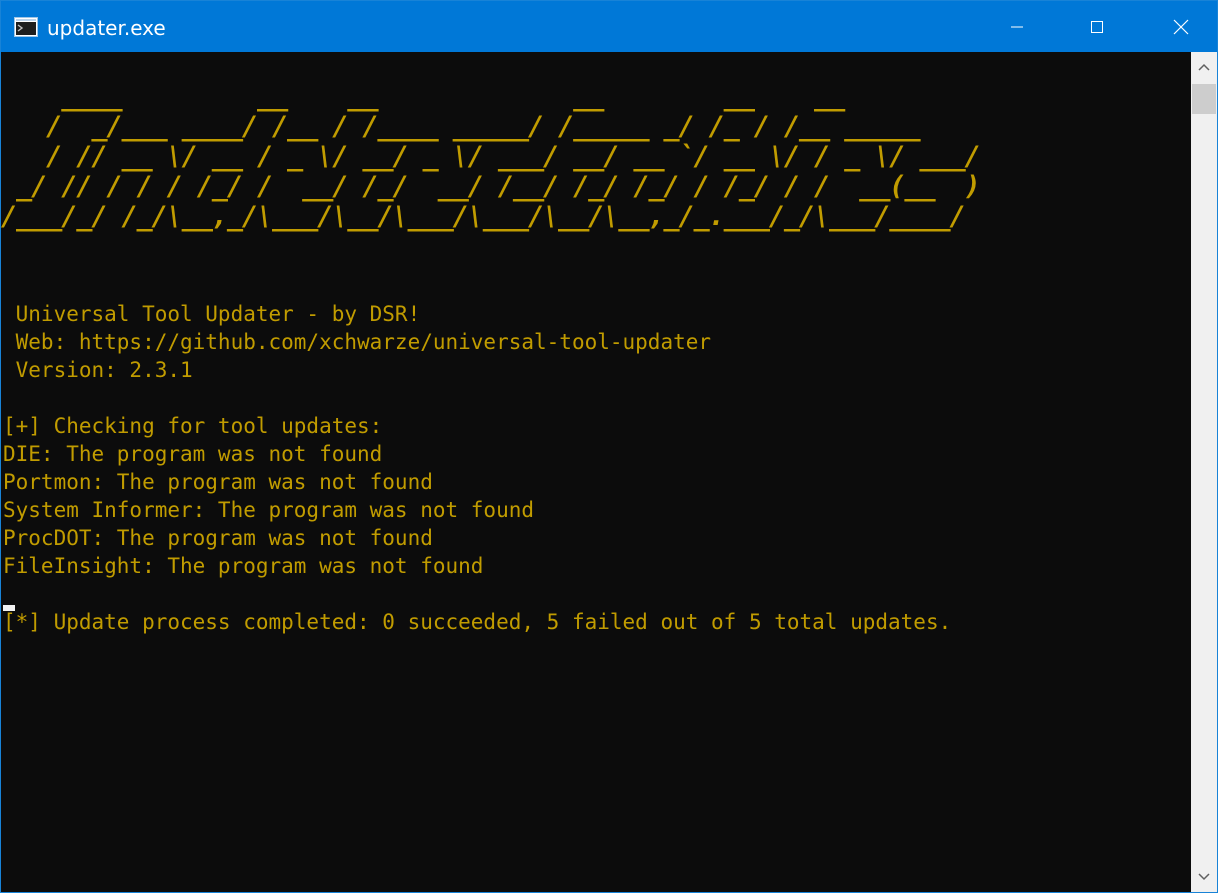 Image resolution: width=1218 pixels, height=893 pixels. Describe the element at coordinates (1204, 99) in the screenshot. I see `scroll-thumb` at that location.